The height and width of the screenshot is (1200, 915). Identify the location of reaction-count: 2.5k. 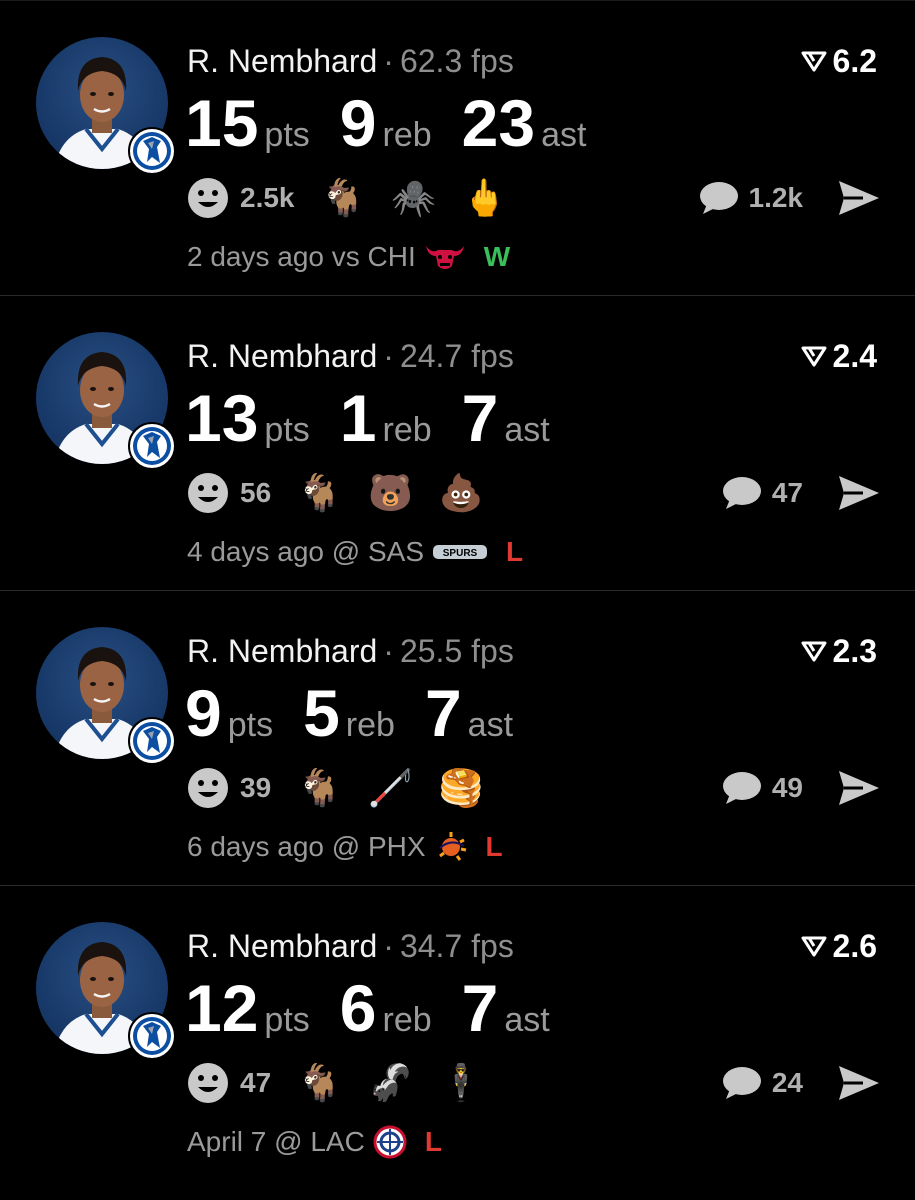
(267, 197).